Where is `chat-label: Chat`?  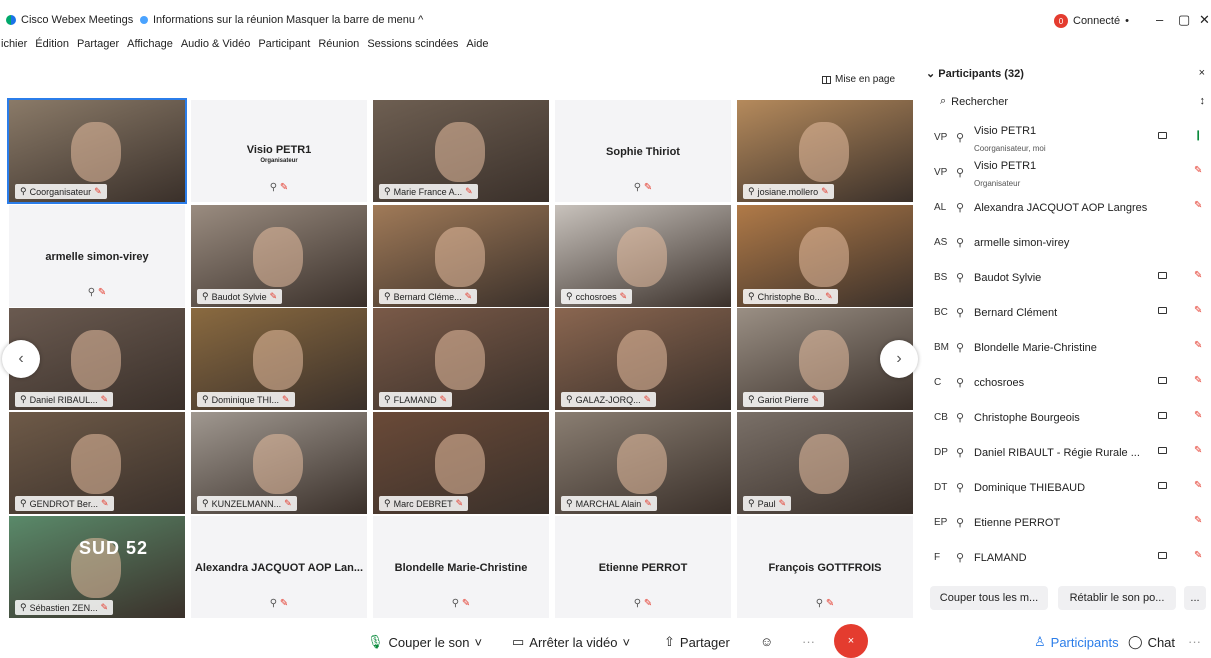 chat-label: Chat is located at coordinates (1161, 642).